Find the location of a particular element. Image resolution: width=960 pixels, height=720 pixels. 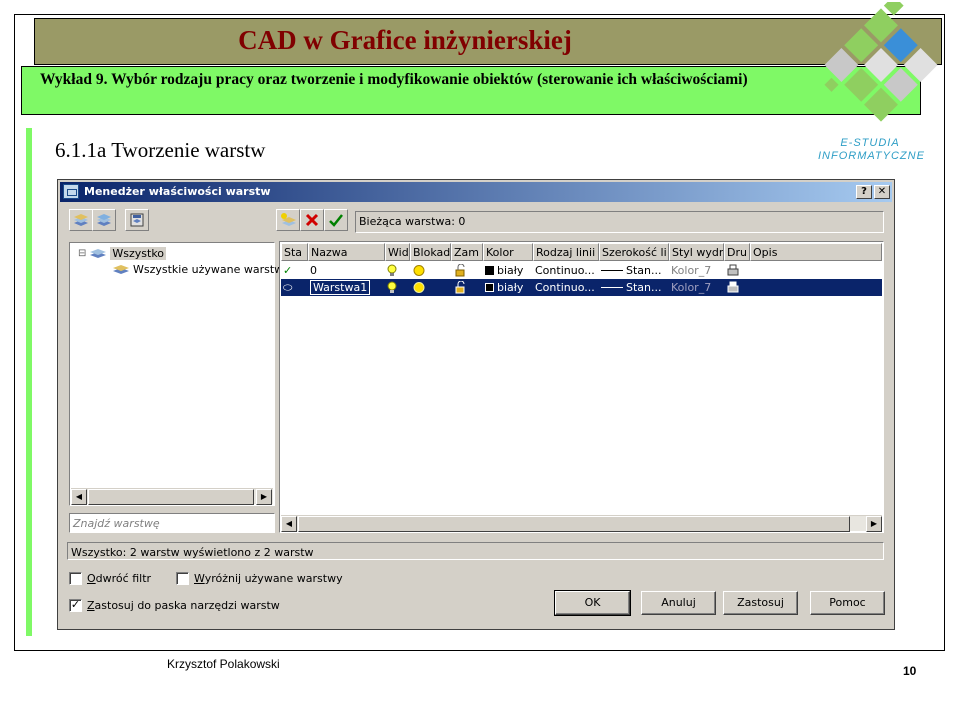

dialog-title: Menedżer właściwości warstw is located at coordinates (177, 191).